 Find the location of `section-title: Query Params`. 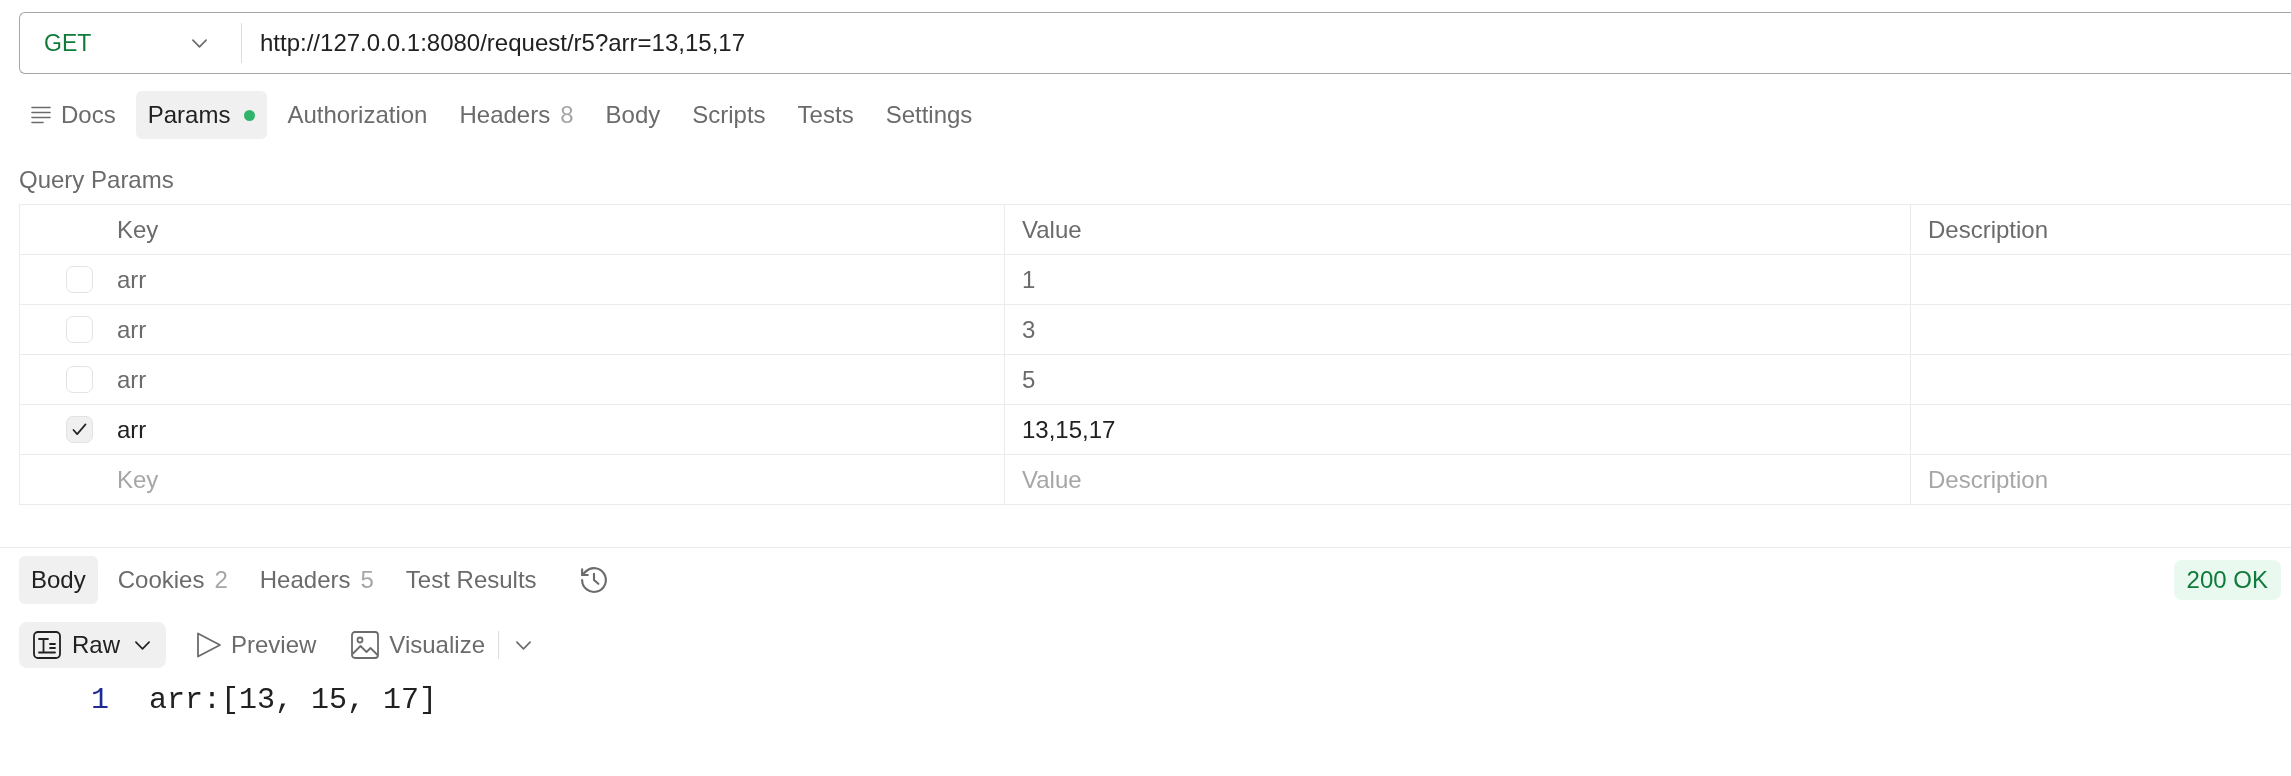

section-title: Query Params is located at coordinates (96, 180).